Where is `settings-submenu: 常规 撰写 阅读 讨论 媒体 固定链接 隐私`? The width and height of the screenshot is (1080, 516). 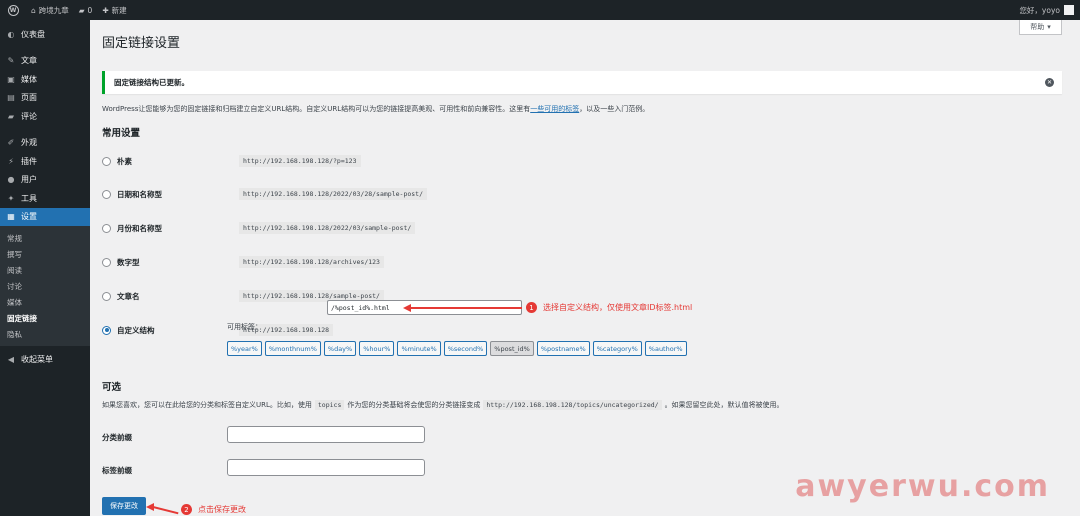
settings-submenu: 常规 撰写 阅读 讨论 媒体 固定链接 隐私 is located at coordinates (45, 286).